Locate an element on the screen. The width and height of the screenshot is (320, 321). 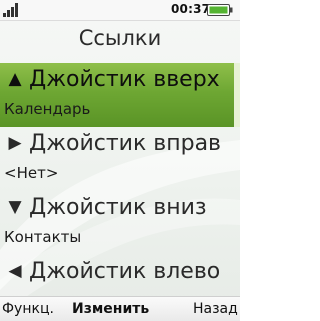
signal-strength-icon is located at coordinates (10, 10).